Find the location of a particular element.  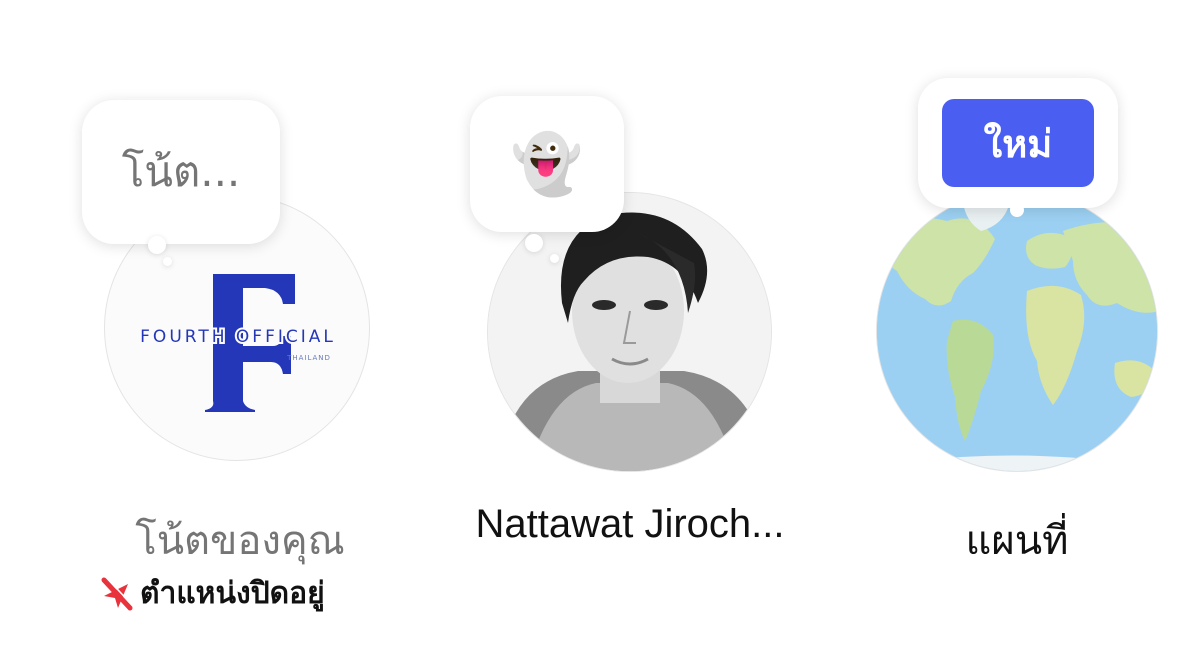

friend-note-bubble: 👻 is located at coordinates (547, 164).